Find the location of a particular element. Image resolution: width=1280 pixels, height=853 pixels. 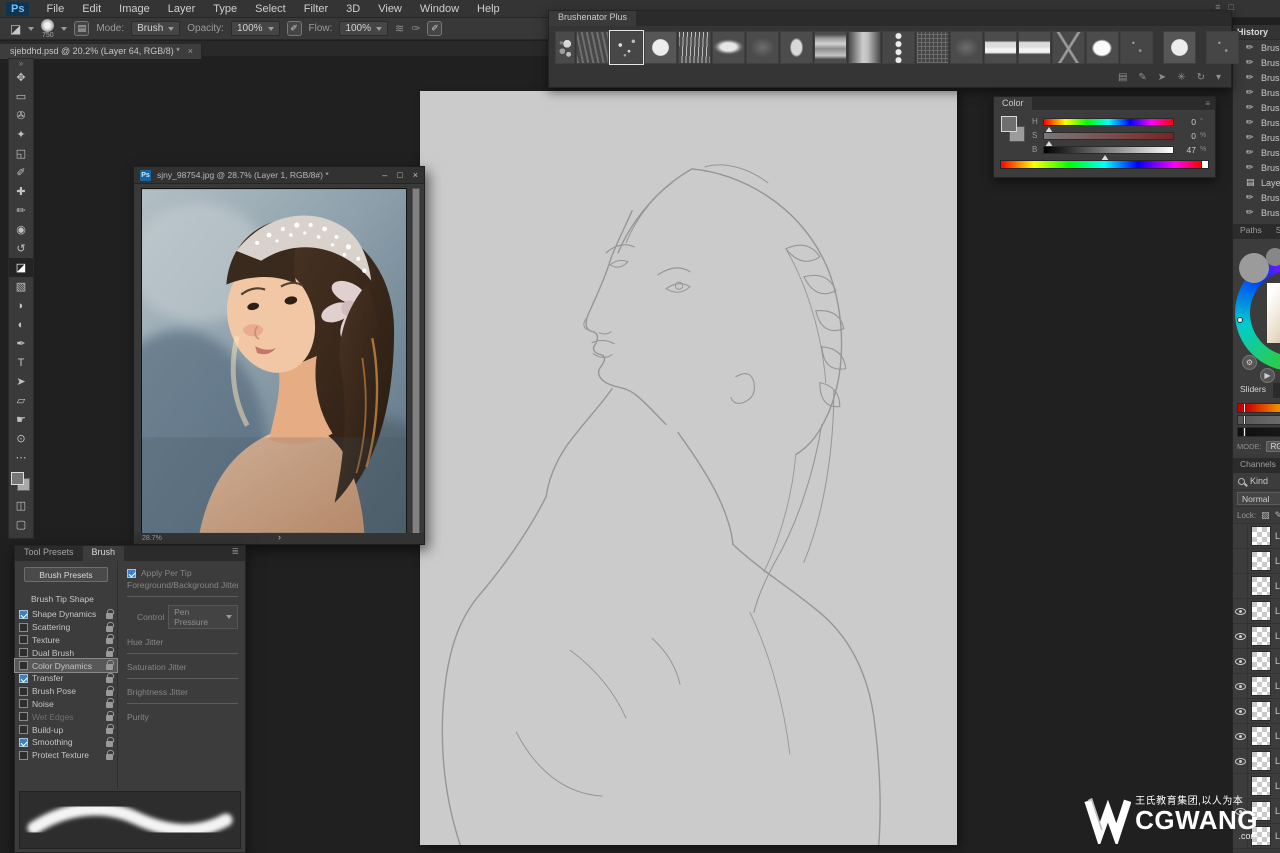

close-tab-icon: × is located at coordinates (190, 51).